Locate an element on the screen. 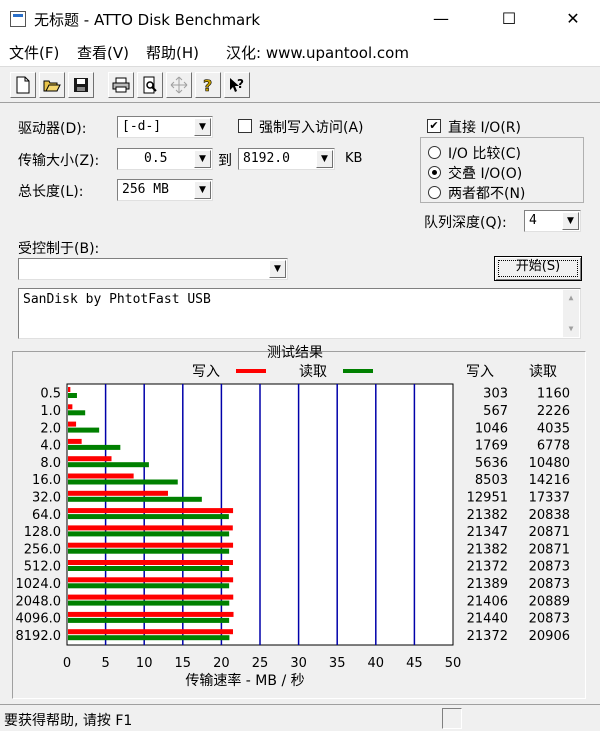 The width and height of the screenshot is (600, 731). y-tick-label: 4096.0 is located at coordinates (39, 619).